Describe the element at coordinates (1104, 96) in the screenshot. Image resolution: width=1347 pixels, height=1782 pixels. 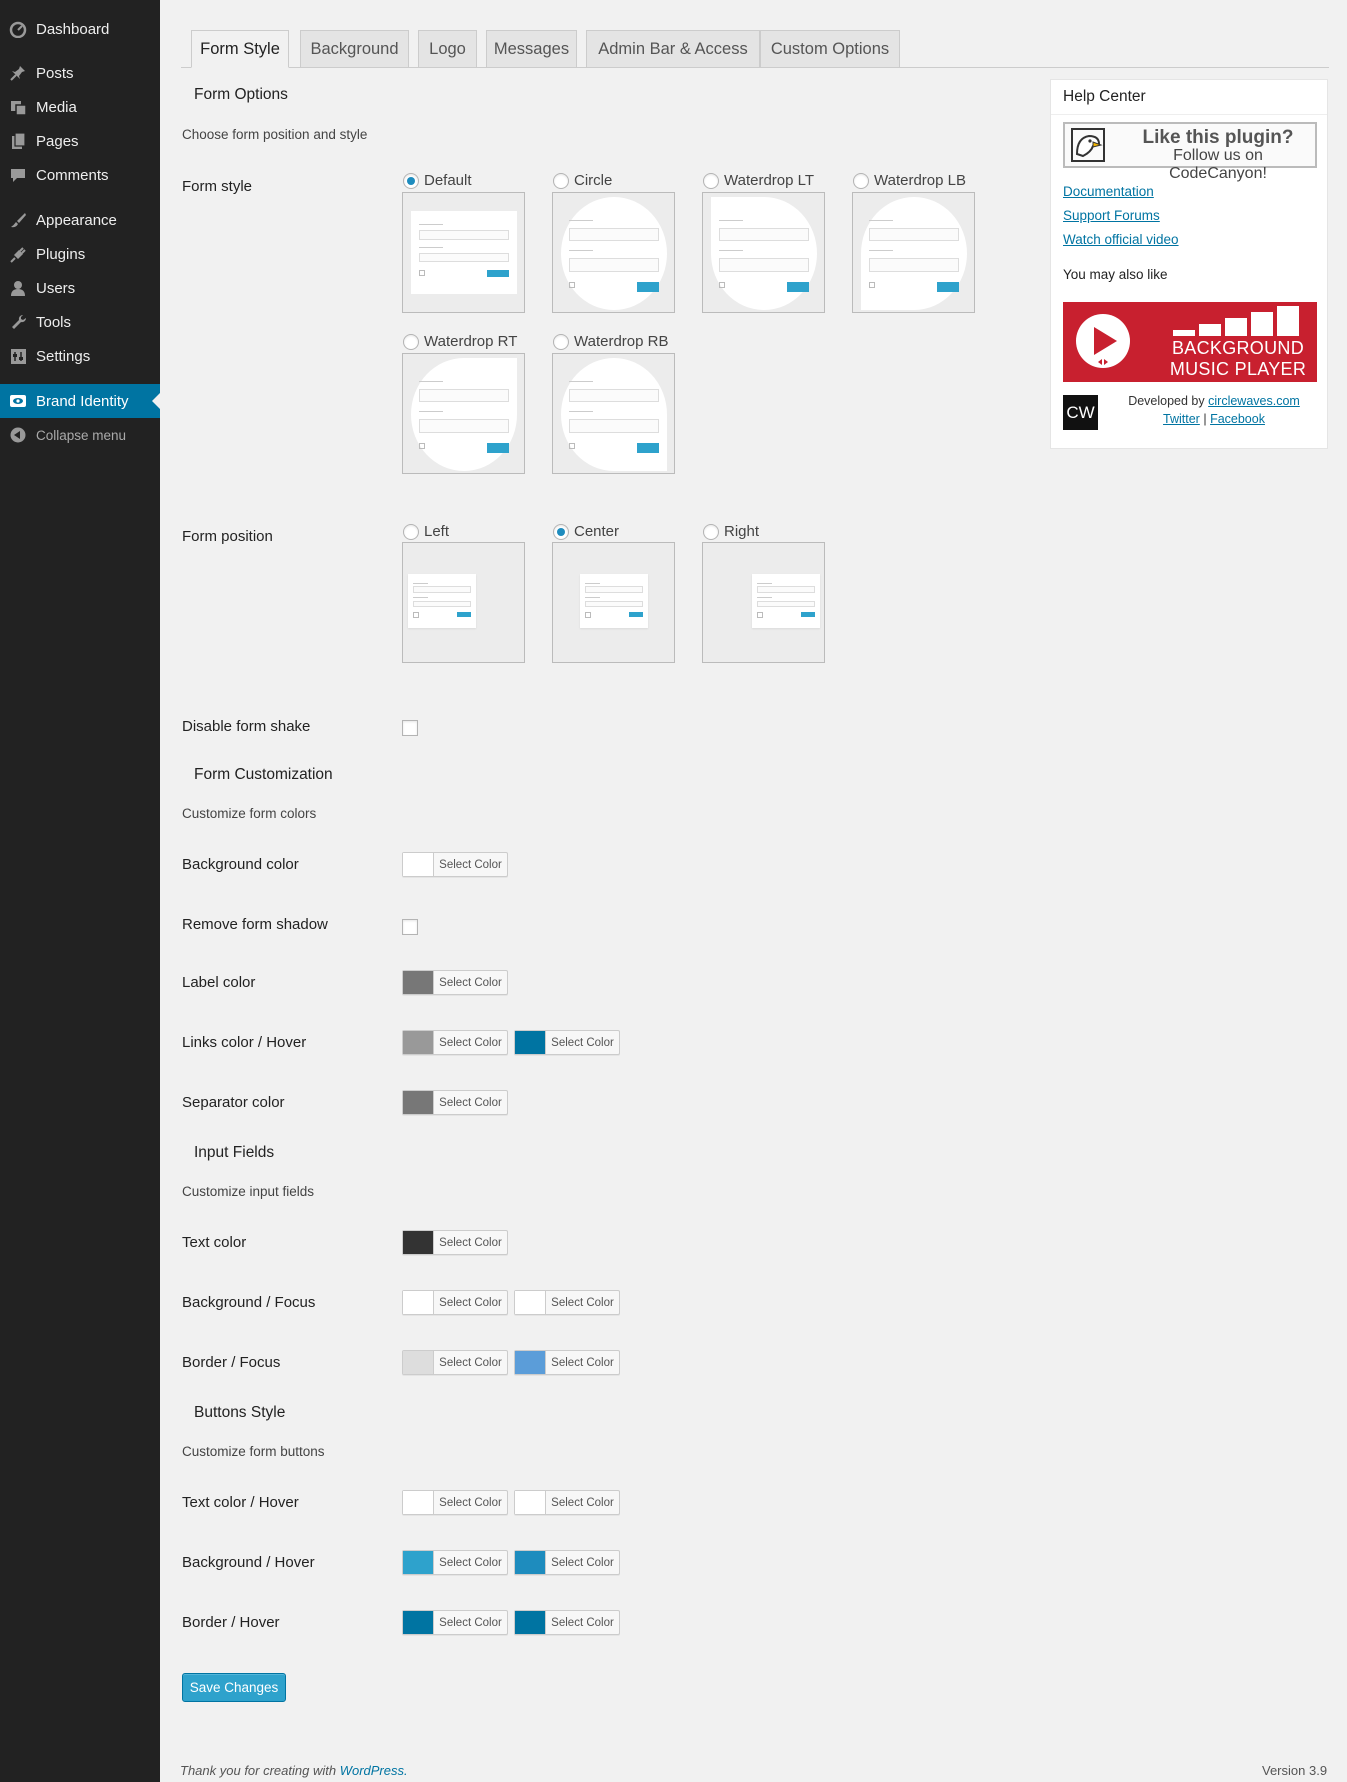
I see `help-center-title: Help Center` at that location.